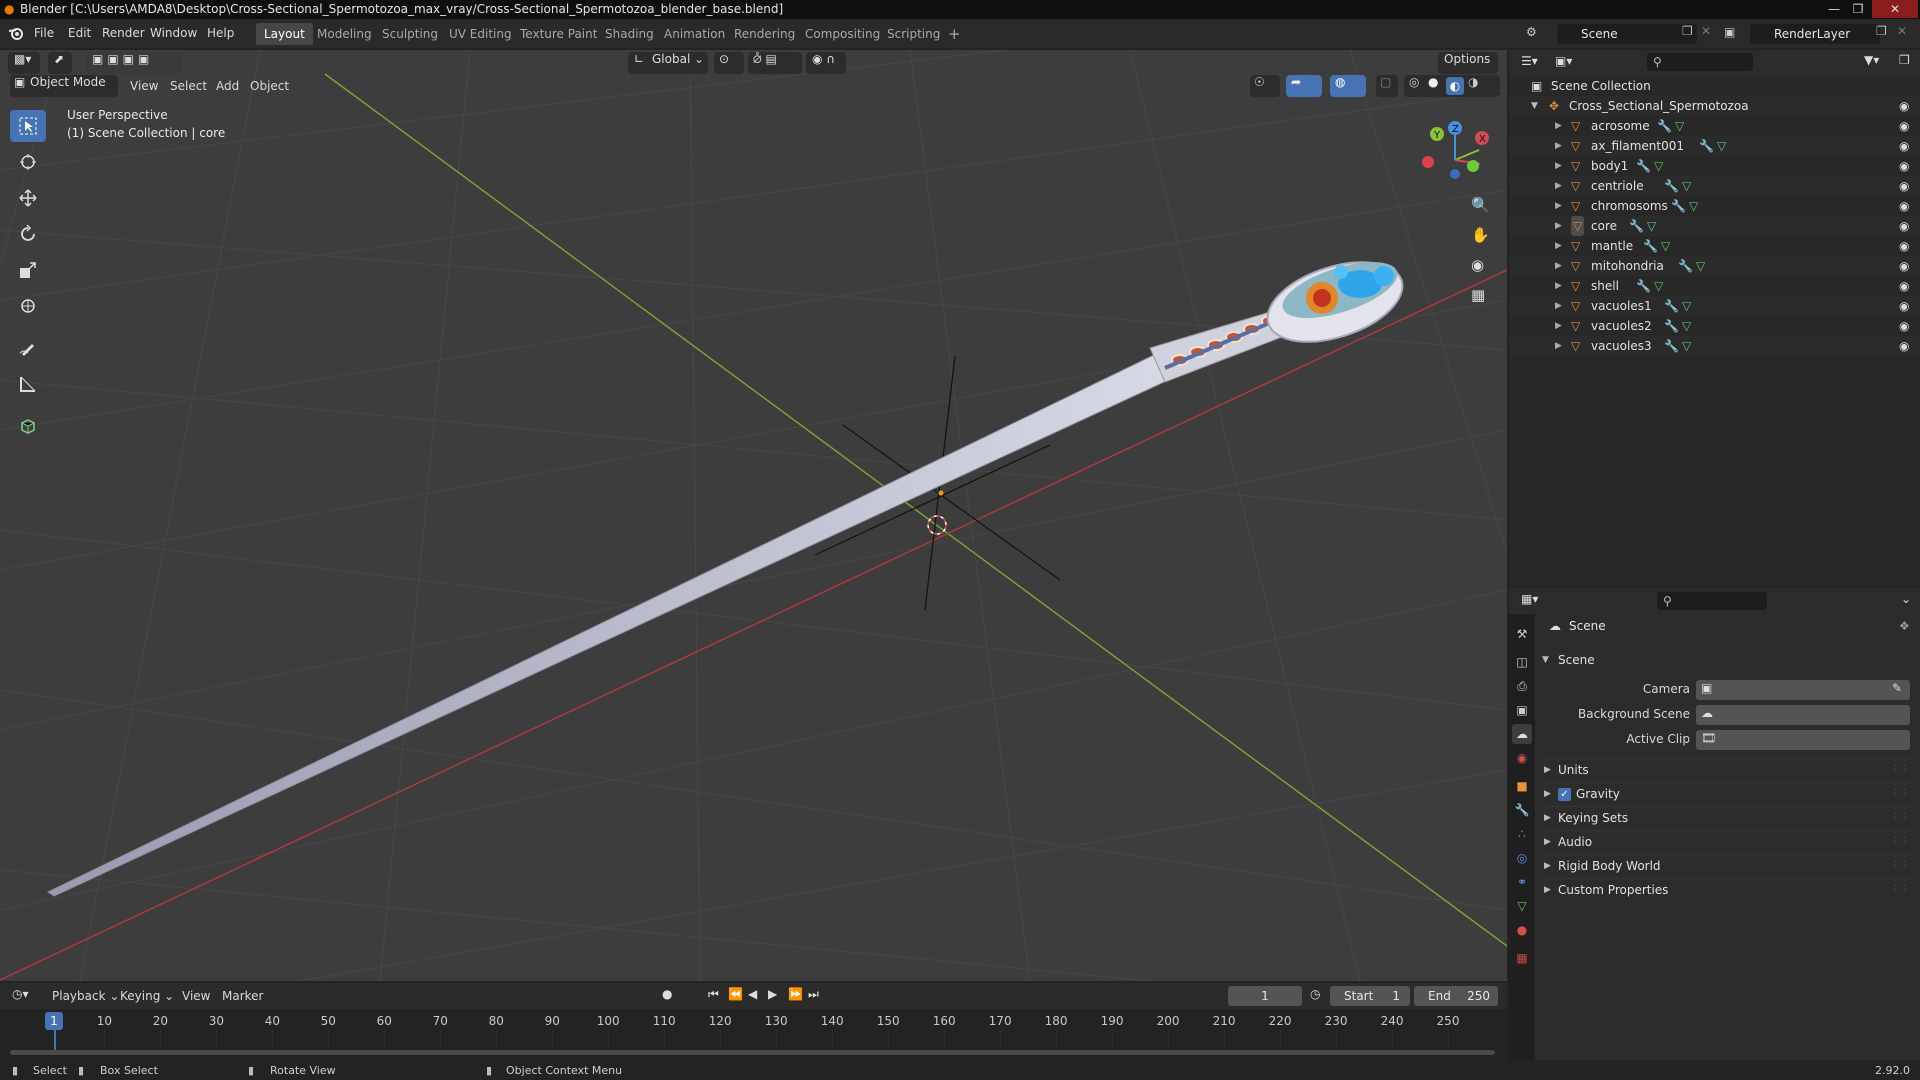 The width and height of the screenshot is (1920, 1080). I want to click on gravity-checkbox: ✓, so click(1564, 794).